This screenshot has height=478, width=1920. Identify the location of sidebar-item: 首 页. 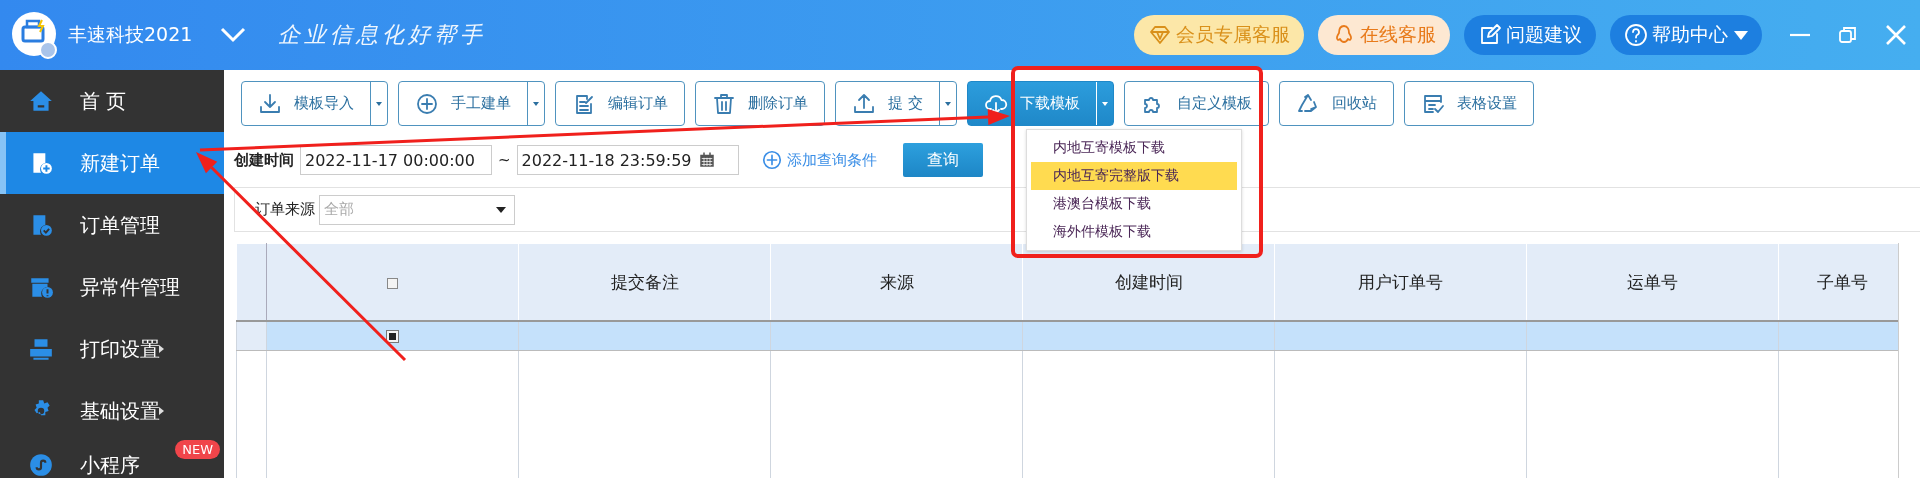
(112, 101).